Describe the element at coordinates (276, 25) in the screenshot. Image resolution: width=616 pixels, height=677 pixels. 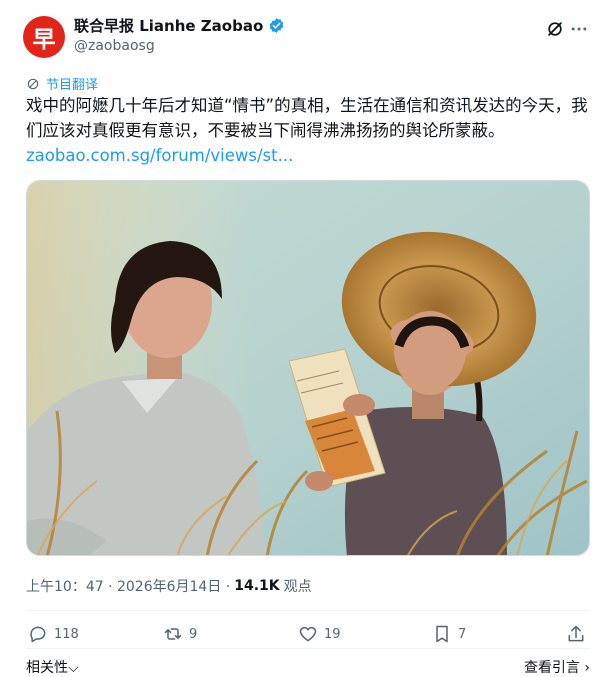
I see `verified-badge-icon` at that location.